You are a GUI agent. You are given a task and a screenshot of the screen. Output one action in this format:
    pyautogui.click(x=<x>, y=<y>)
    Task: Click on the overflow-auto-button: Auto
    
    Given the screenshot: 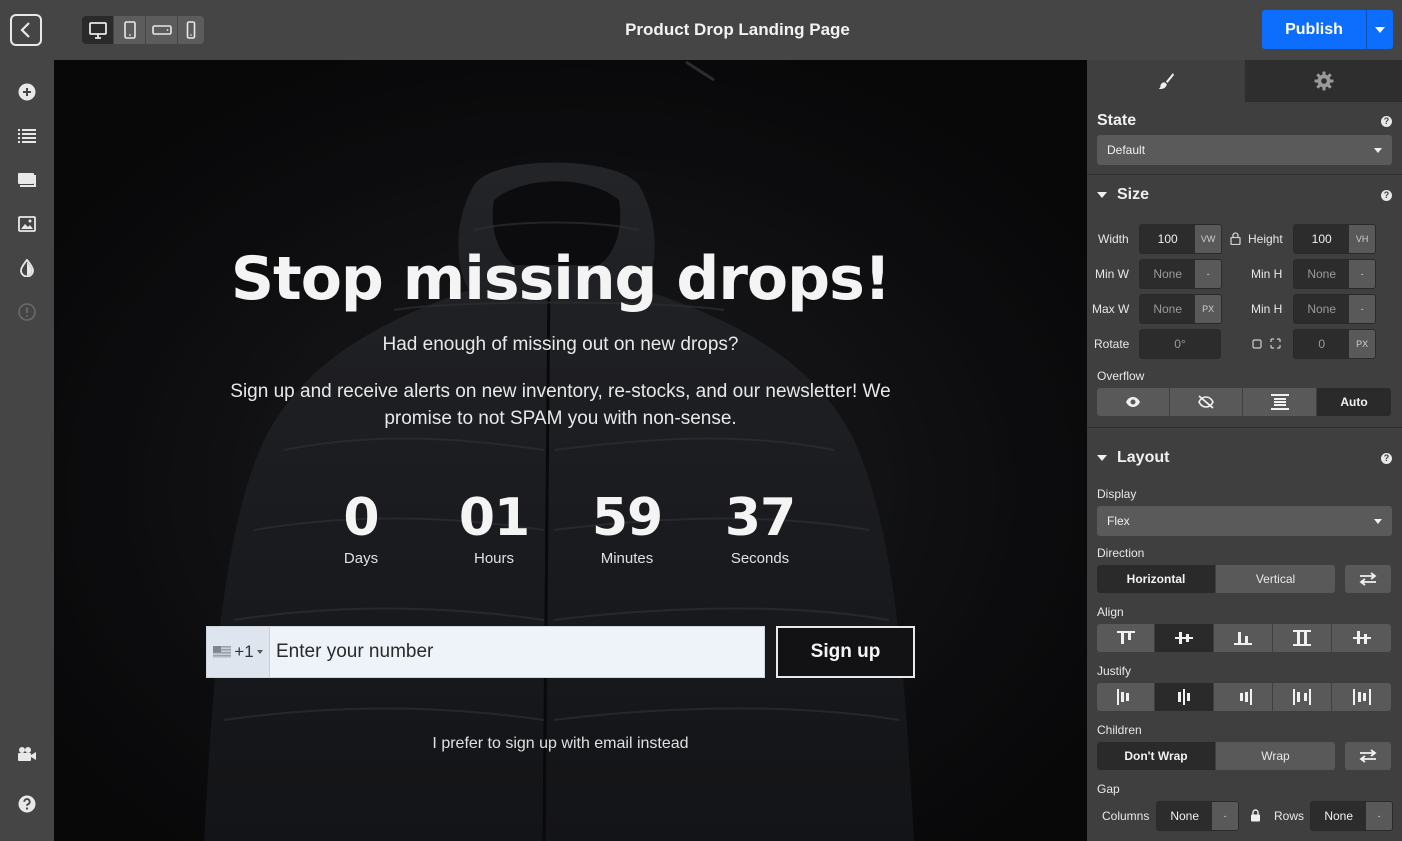 What is the action you would take?
    pyautogui.click(x=1354, y=402)
    